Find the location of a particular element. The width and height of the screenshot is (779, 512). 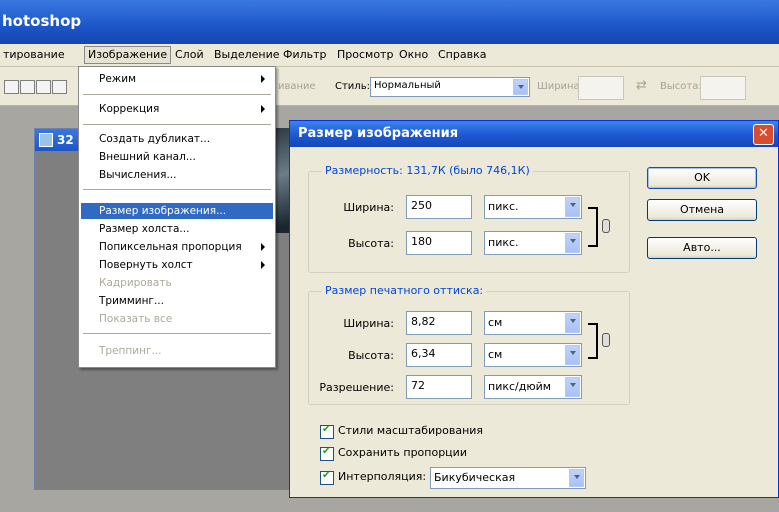

menu-edit: тирование is located at coordinates (34, 55).